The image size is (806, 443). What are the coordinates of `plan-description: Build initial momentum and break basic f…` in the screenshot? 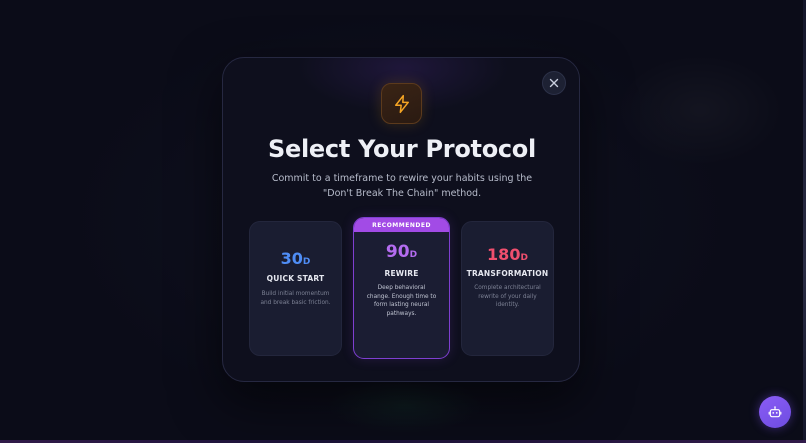 It's located at (295, 298).